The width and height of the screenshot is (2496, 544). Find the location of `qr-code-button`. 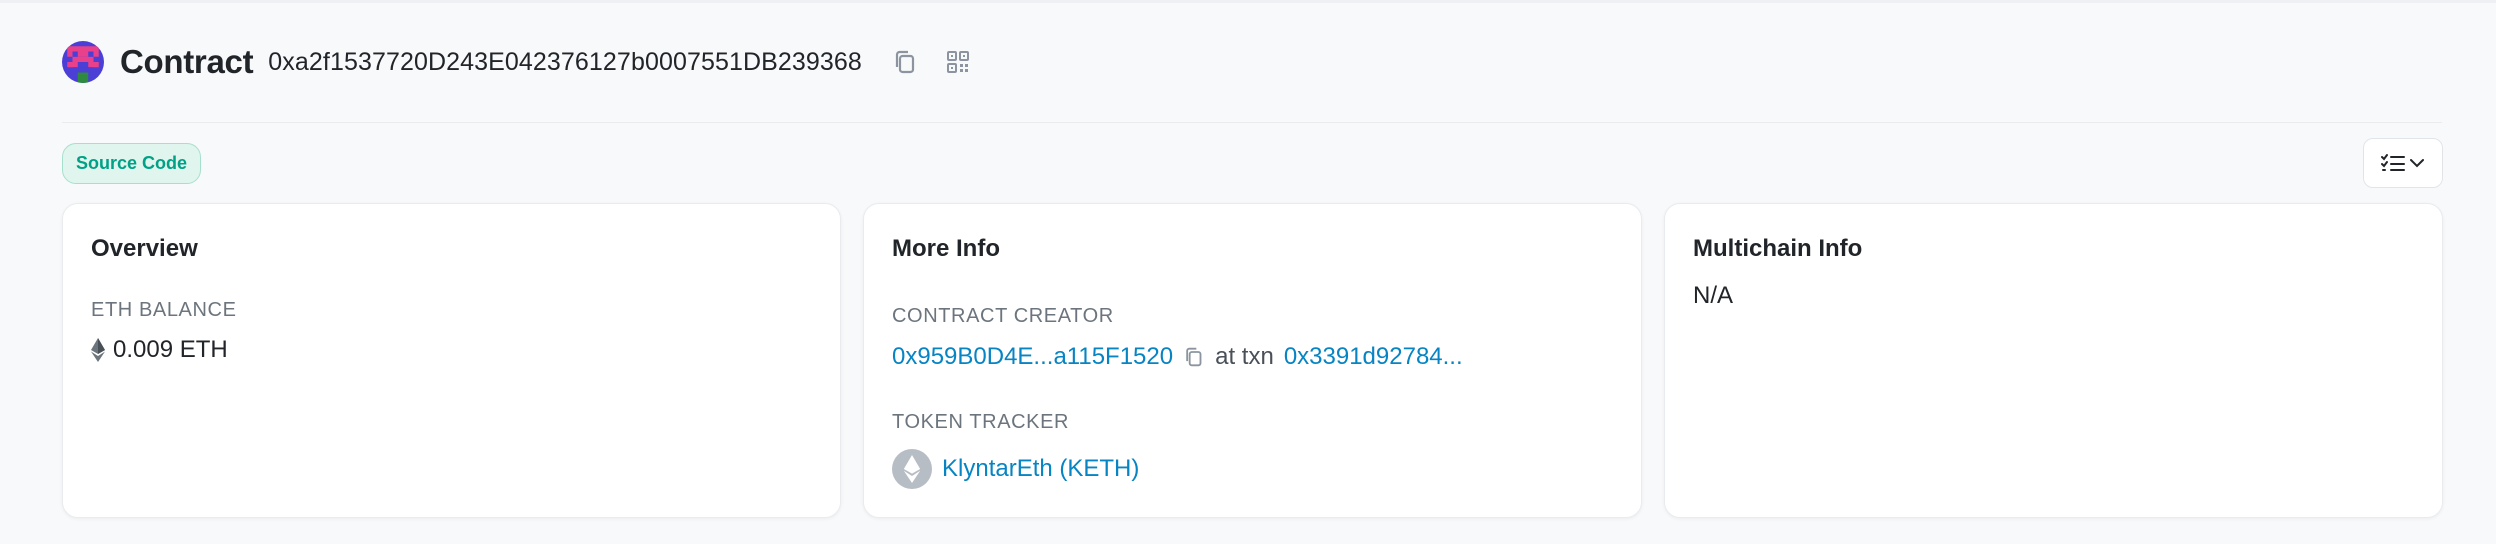

qr-code-button is located at coordinates (958, 62).